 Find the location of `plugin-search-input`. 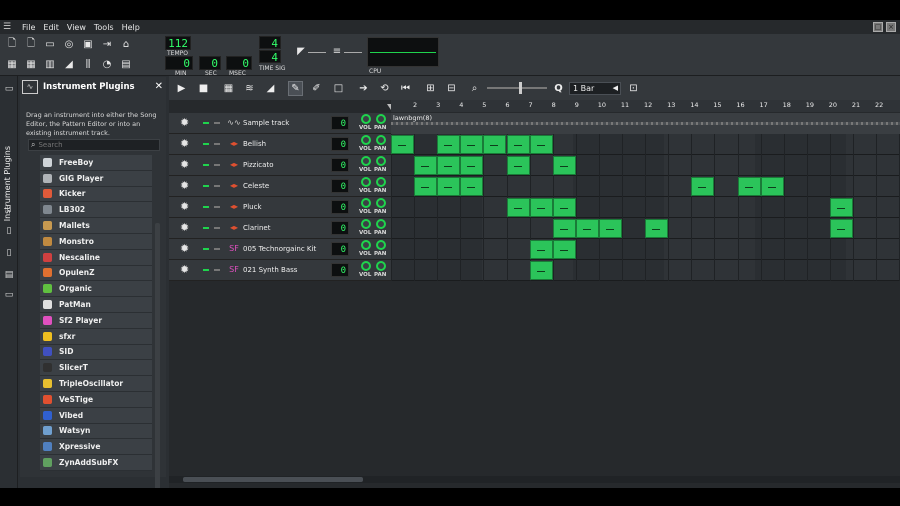

plugin-search-input is located at coordinates (93, 145).